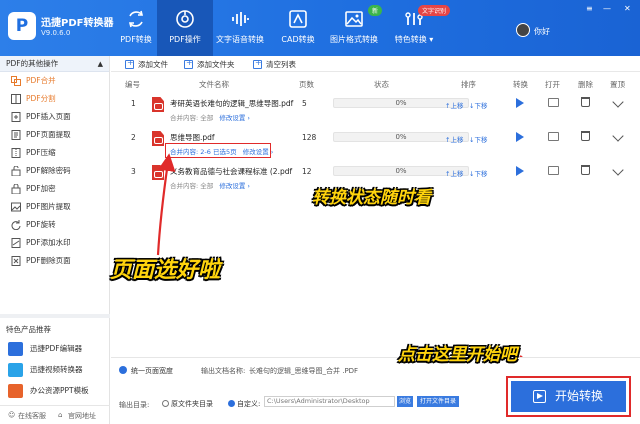  I want to click on unify-width-checkbox, so click(123, 370).